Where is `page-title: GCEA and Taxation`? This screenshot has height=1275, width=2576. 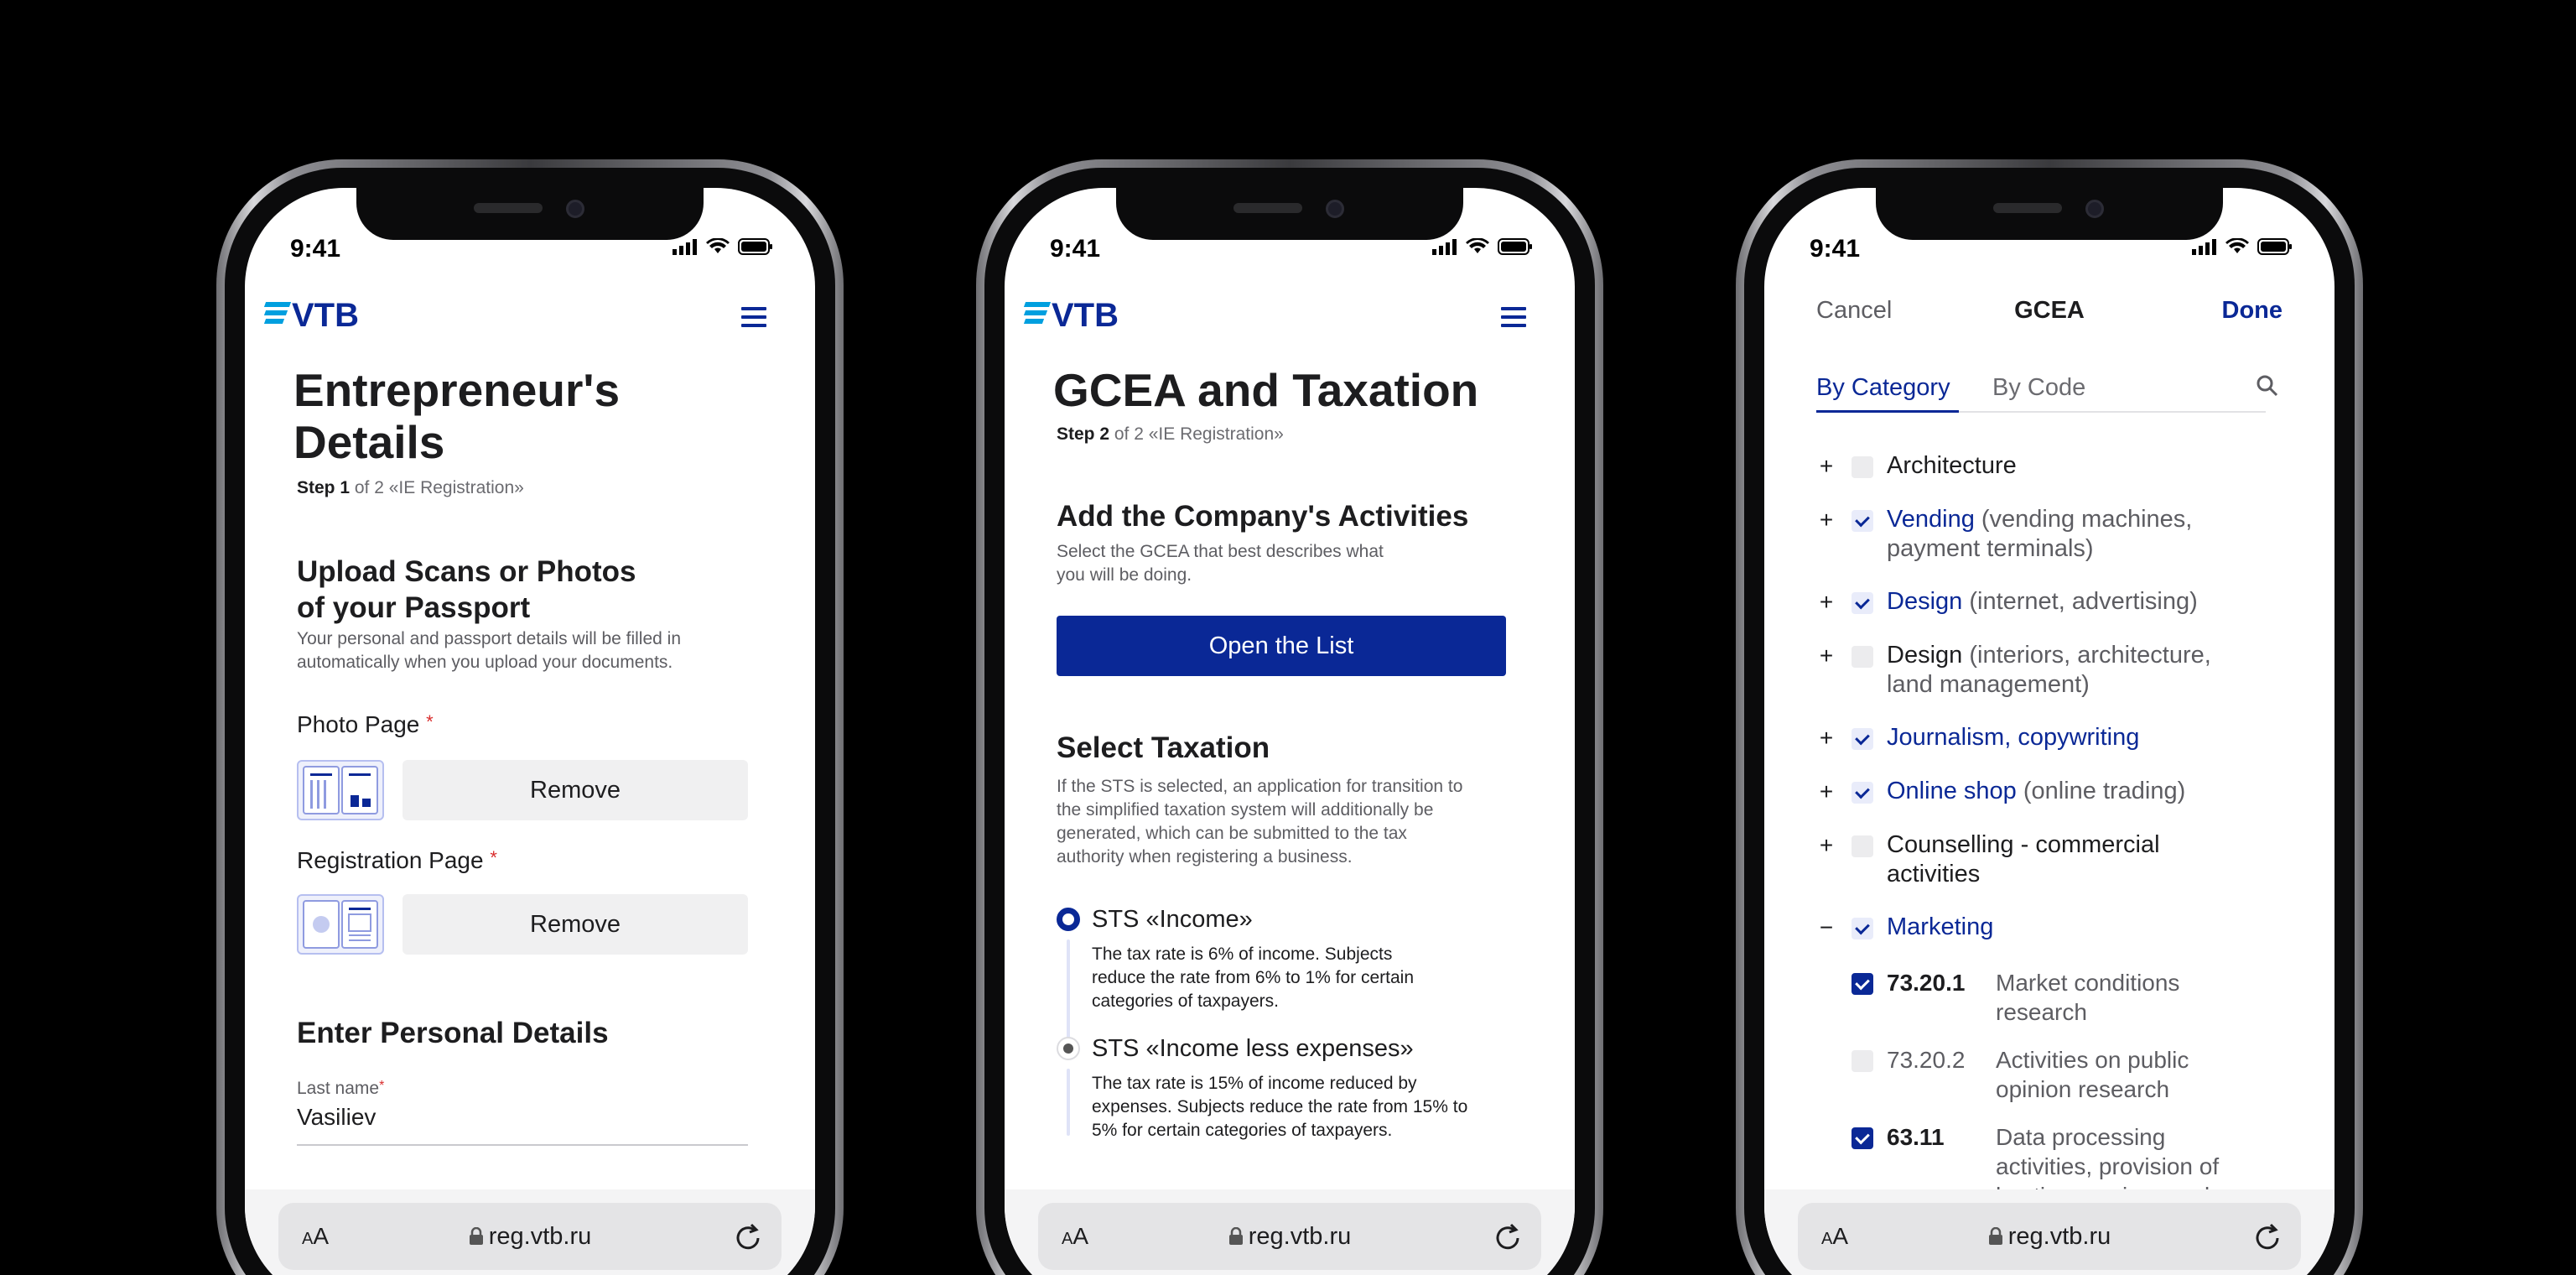 page-title: GCEA and Taxation is located at coordinates (1266, 390).